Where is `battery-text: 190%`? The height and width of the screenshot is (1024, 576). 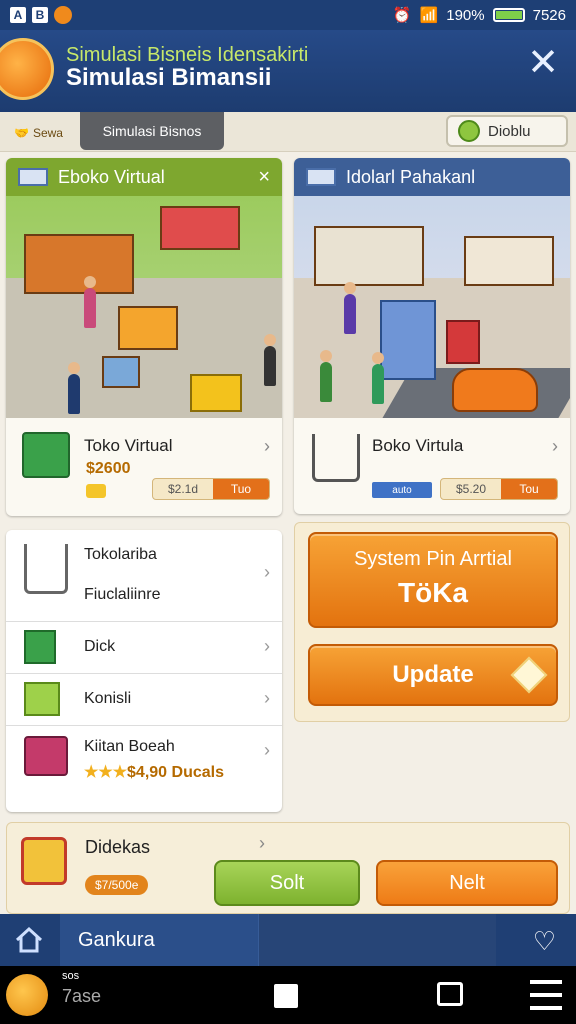 battery-text: 190% is located at coordinates (465, 15).